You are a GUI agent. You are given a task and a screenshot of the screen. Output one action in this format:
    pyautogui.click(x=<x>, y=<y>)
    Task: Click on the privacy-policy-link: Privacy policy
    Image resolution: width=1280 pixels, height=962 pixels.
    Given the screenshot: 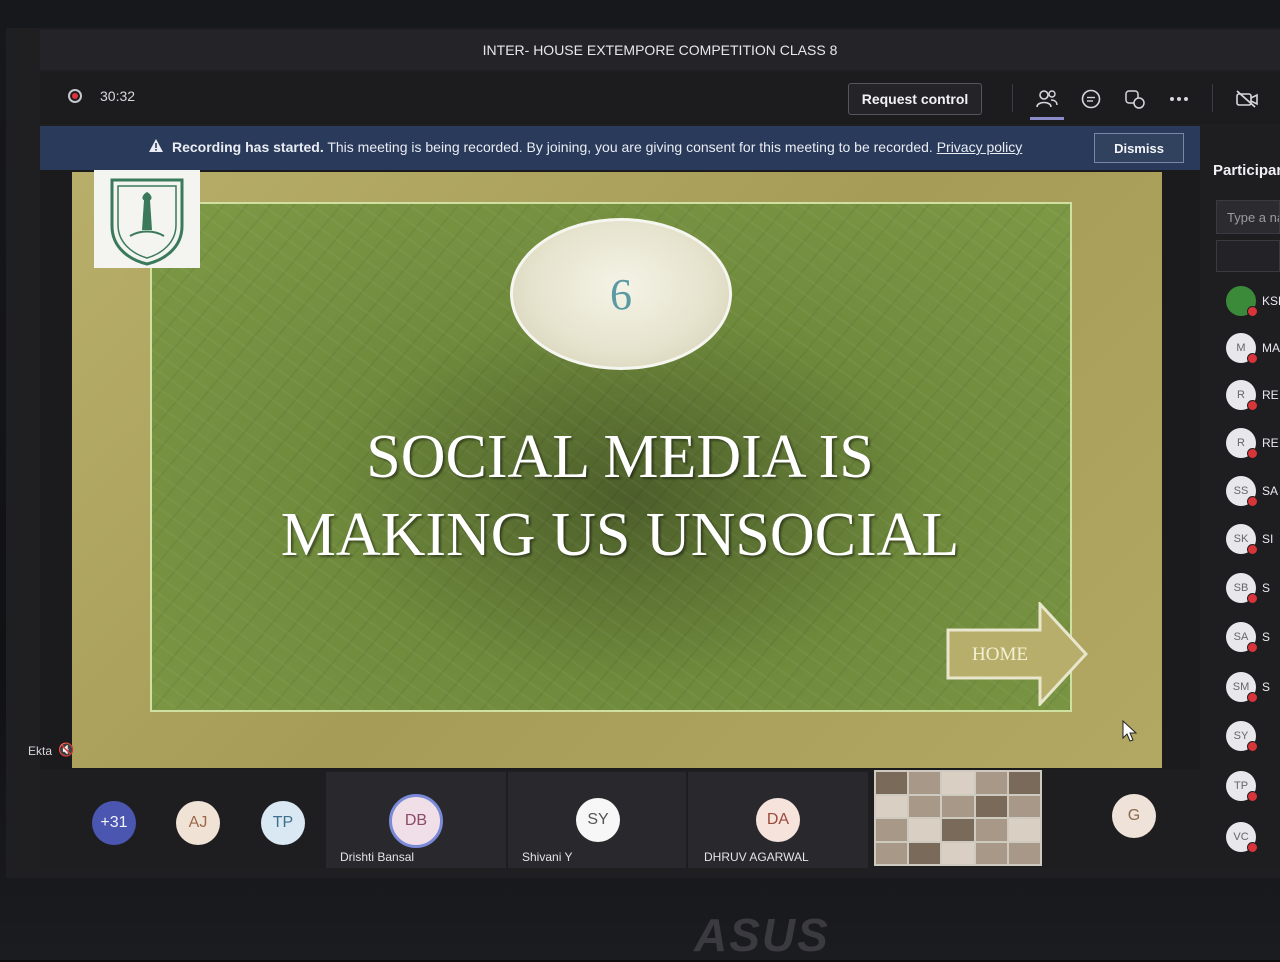 What is the action you would take?
    pyautogui.click(x=980, y=147)
    